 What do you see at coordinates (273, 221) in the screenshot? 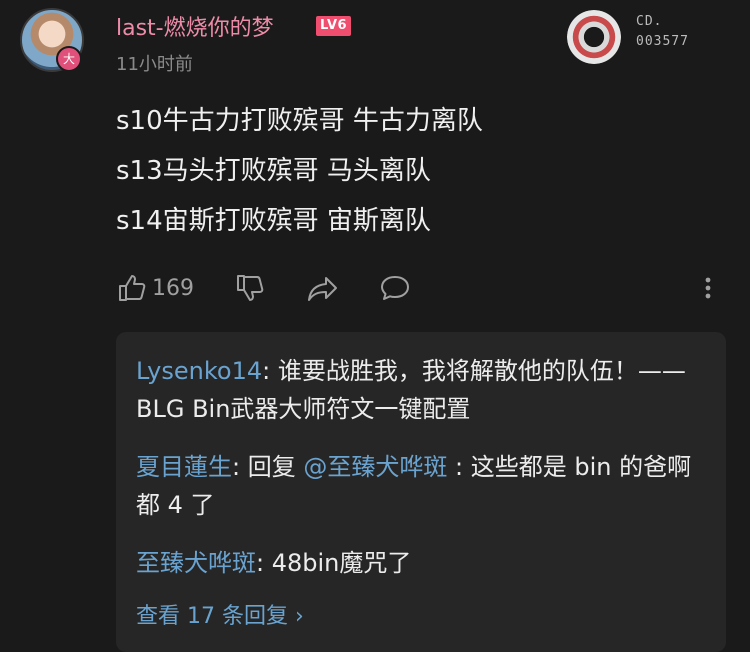
I see `comment-line: s14宙斯打败殡哥 宙斯离队` at bounding box center [273, 221].